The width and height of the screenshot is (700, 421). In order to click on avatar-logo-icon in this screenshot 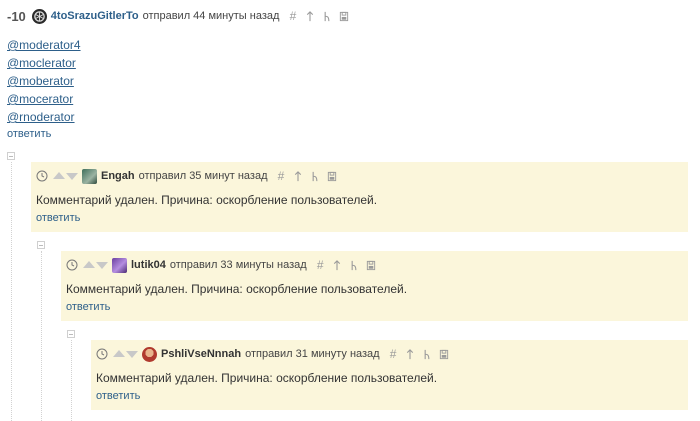, I will do `click(39, 16)`.